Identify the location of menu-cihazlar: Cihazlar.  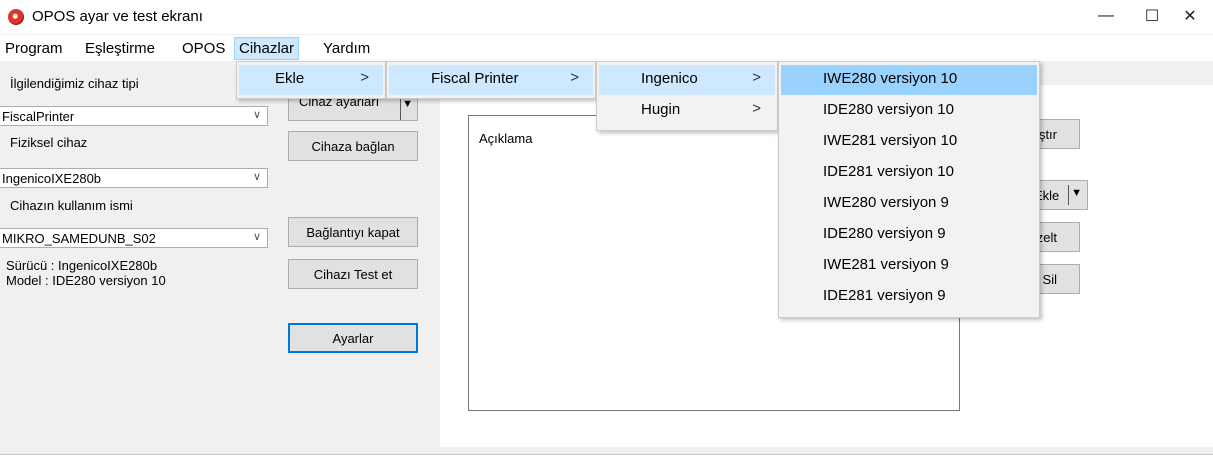
(267, 48).